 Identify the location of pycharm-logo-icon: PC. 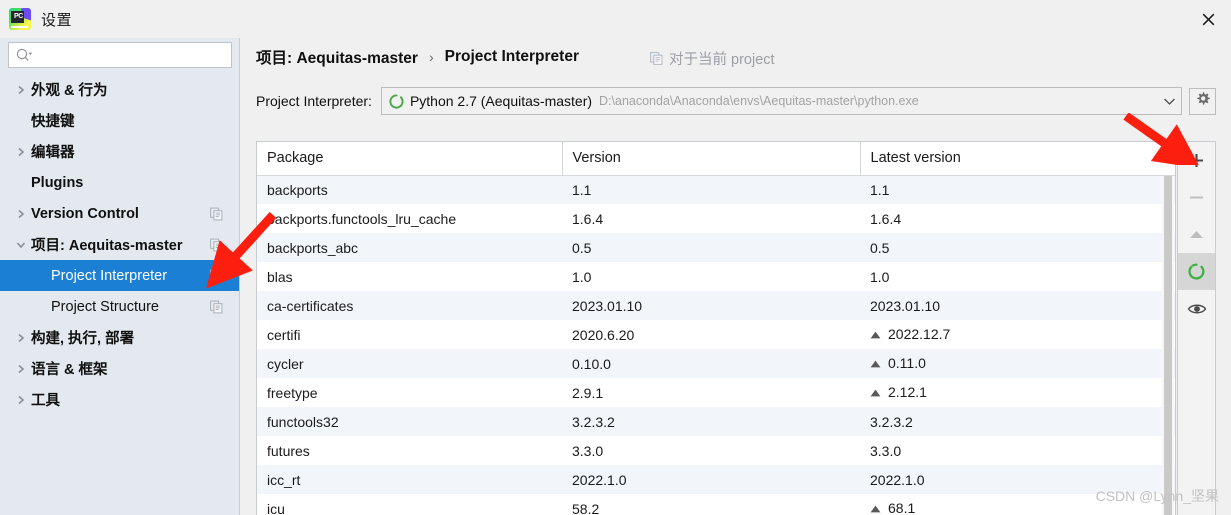
(20, 19).